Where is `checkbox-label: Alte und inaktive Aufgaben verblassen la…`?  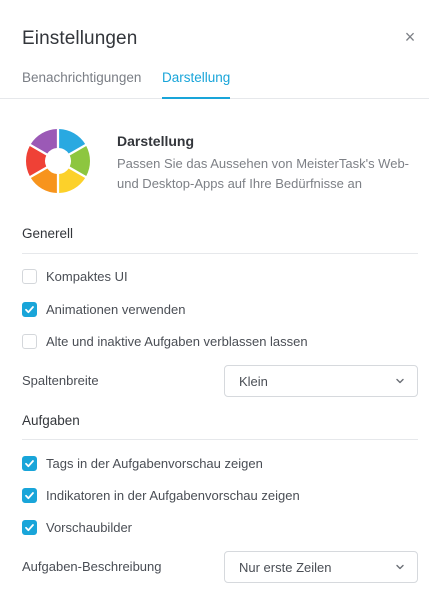
checkbox-label: Alte und inaktive Aufgaben verblassen la… is located at coordinates (177, 341).